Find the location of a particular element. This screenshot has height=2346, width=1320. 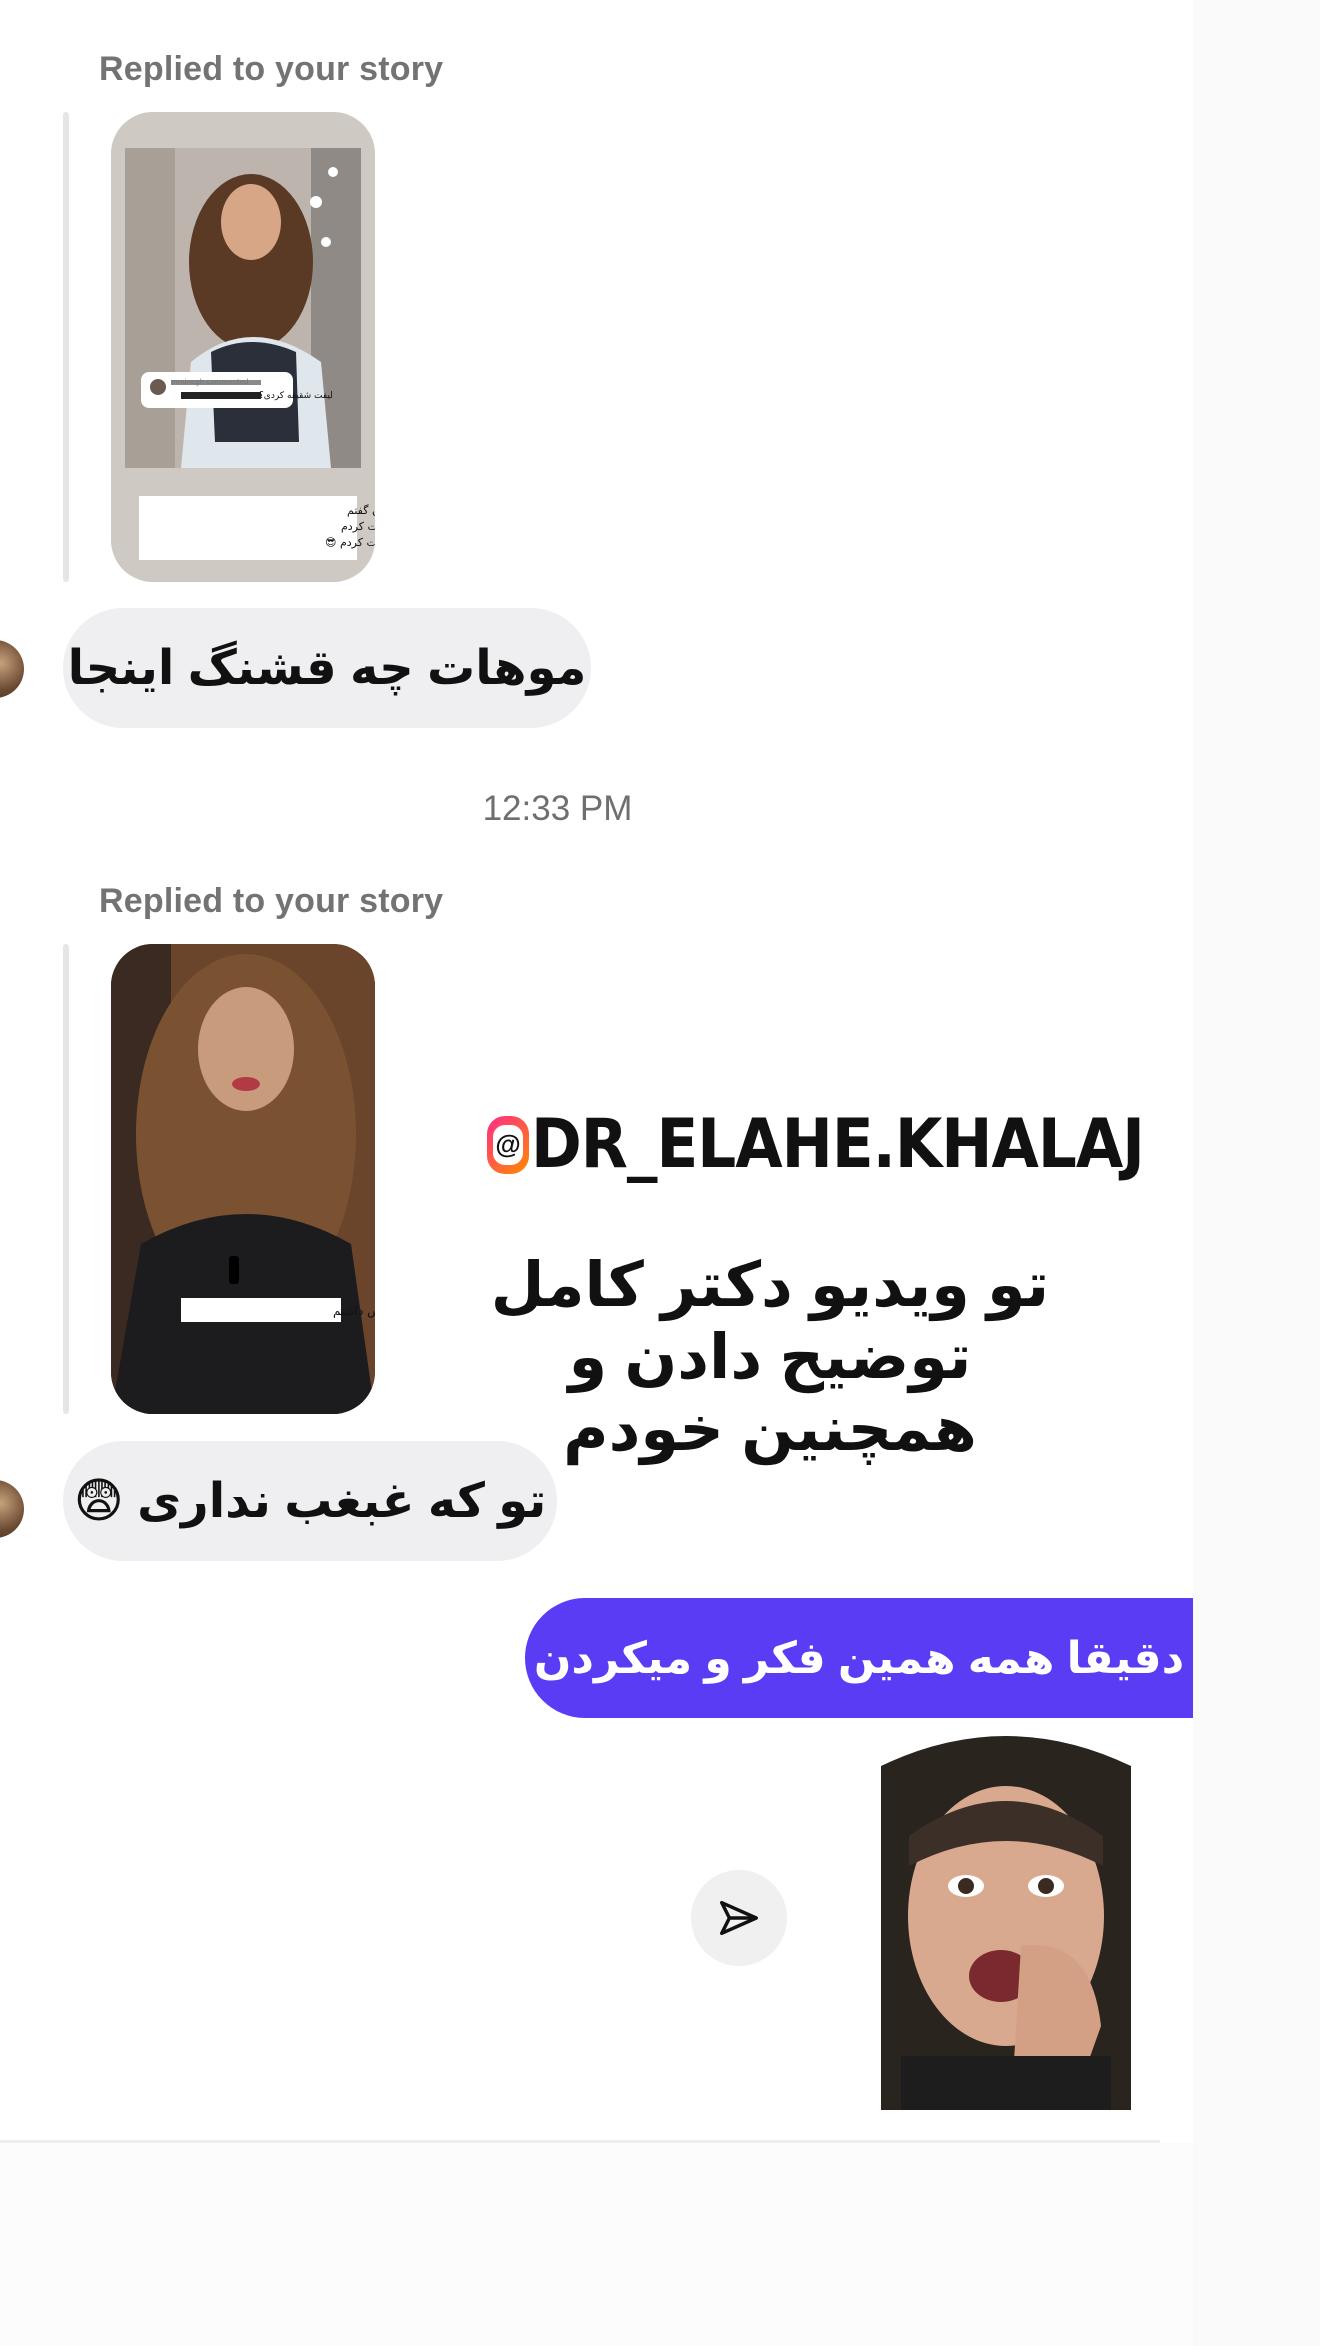

timestamp: 12:33 PM is located at coordinates (557, 808).